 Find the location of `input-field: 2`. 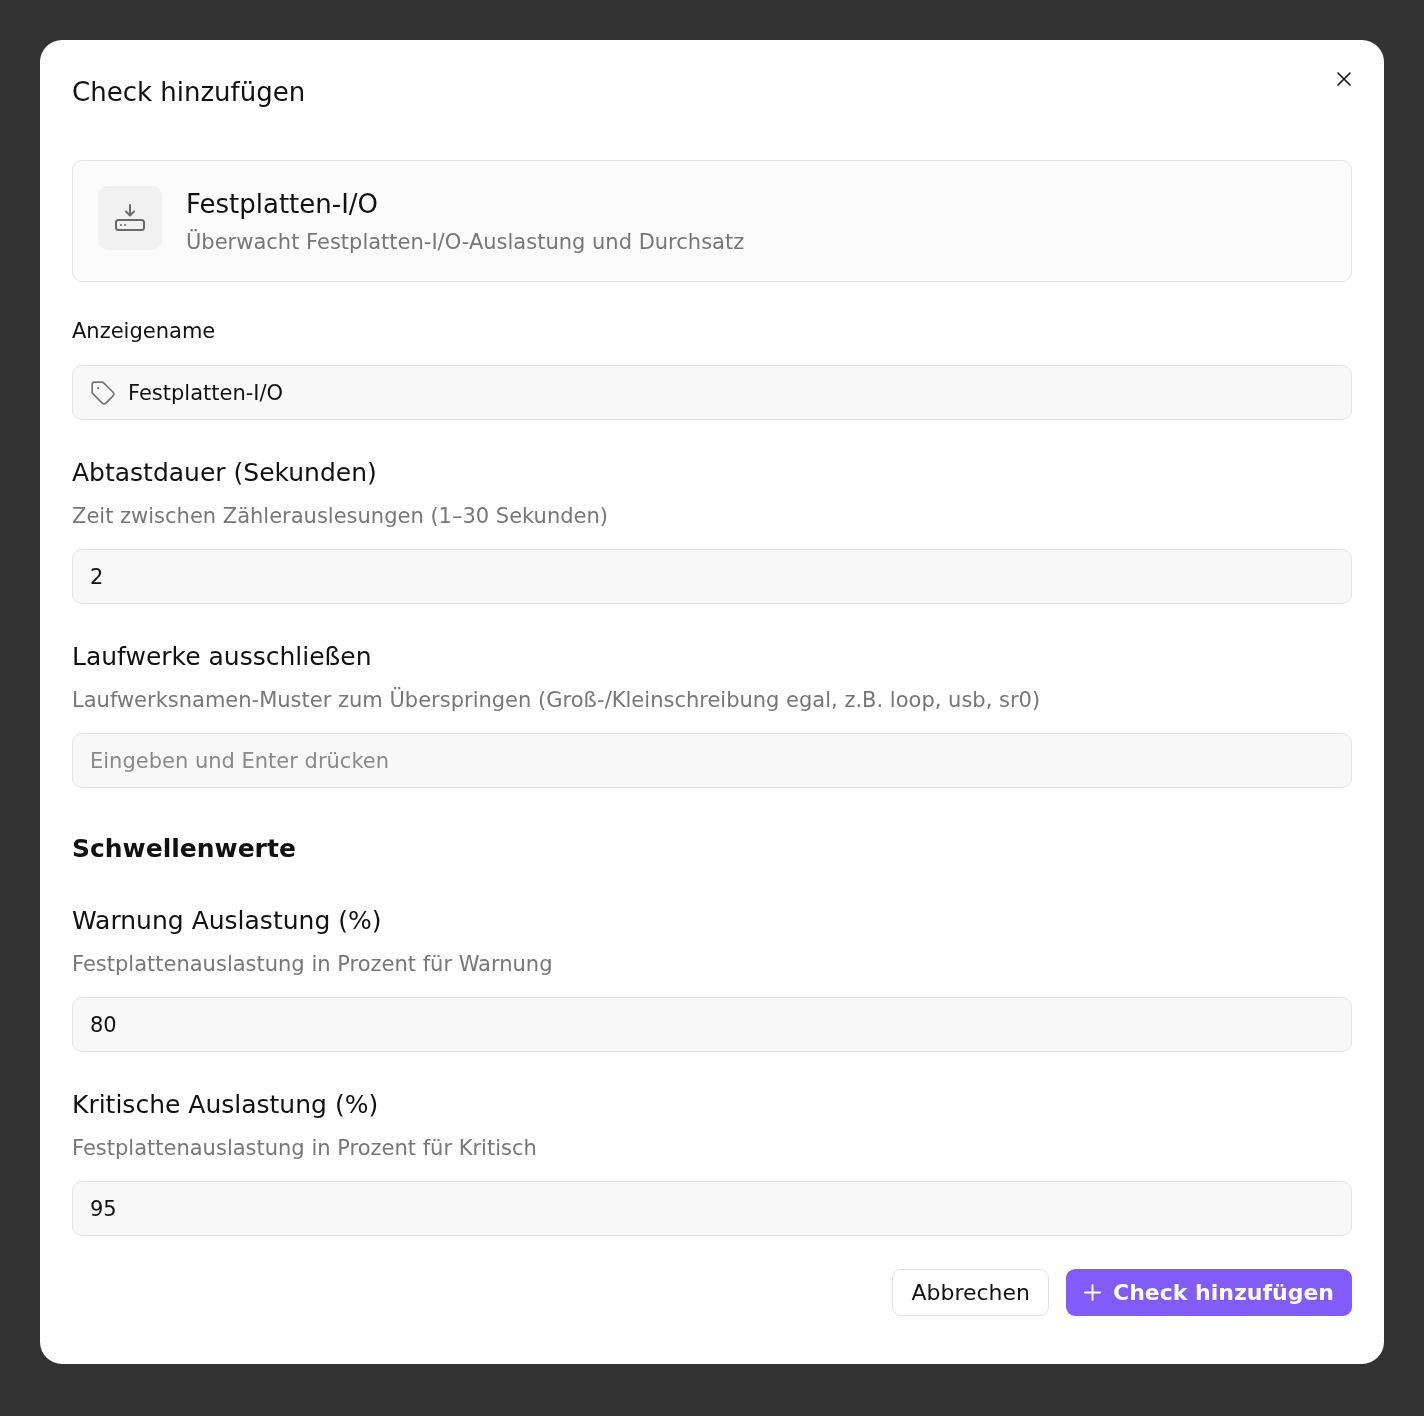

input-field: 2 is located at coordinates (712, 576).